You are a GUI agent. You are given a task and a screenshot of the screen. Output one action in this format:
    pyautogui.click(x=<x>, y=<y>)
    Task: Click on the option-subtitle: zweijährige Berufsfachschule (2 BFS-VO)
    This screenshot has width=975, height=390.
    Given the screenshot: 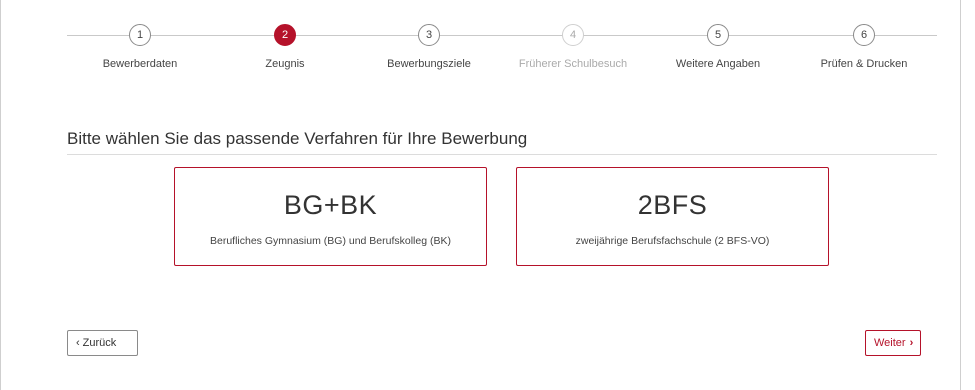 What is the action you would take?
    pyautogui.click(x=672, y=241)
    